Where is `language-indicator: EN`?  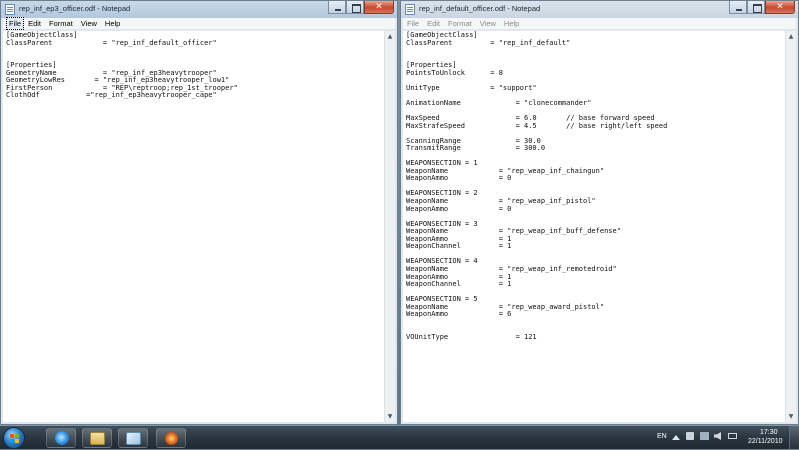 language-indicator: EN is located at coordinates (662, 436).